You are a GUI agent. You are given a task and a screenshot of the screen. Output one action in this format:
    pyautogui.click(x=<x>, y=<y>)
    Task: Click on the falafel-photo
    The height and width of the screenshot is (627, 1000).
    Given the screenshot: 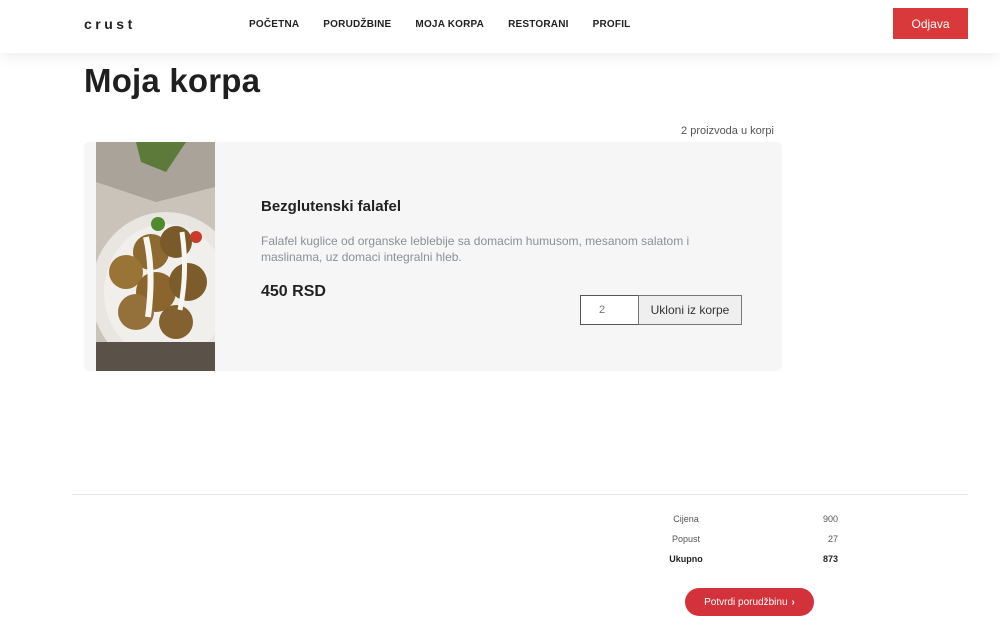 What is the action you would take?
    pyautogui.click(x=155, y=256)
    